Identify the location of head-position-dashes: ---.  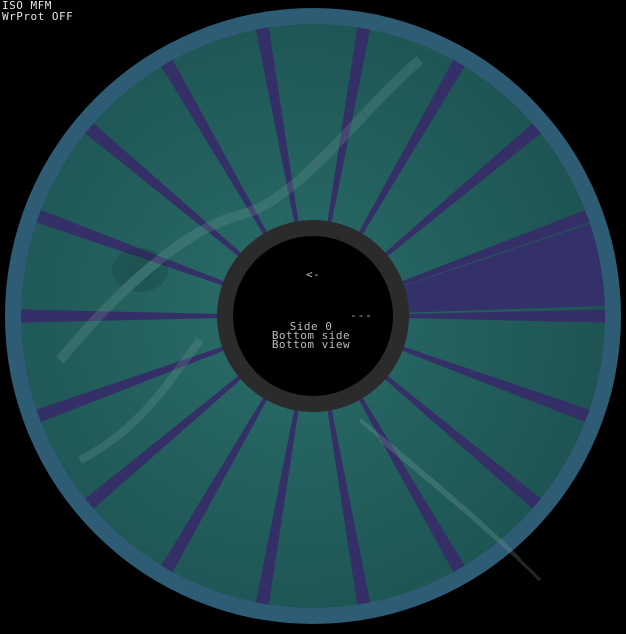
(361, 315).